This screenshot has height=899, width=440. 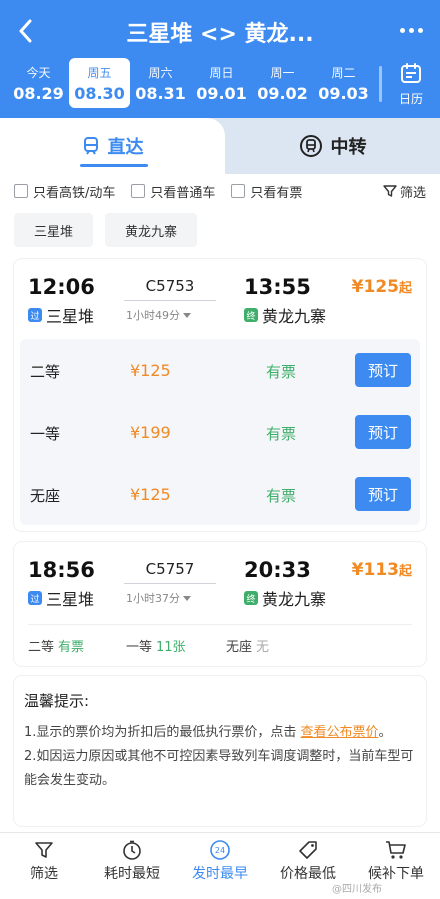 What do you see at coordinates (282, 83) in the screenshot?
I see `date-item: 周一 09.02` at bounding box center [282, 83].